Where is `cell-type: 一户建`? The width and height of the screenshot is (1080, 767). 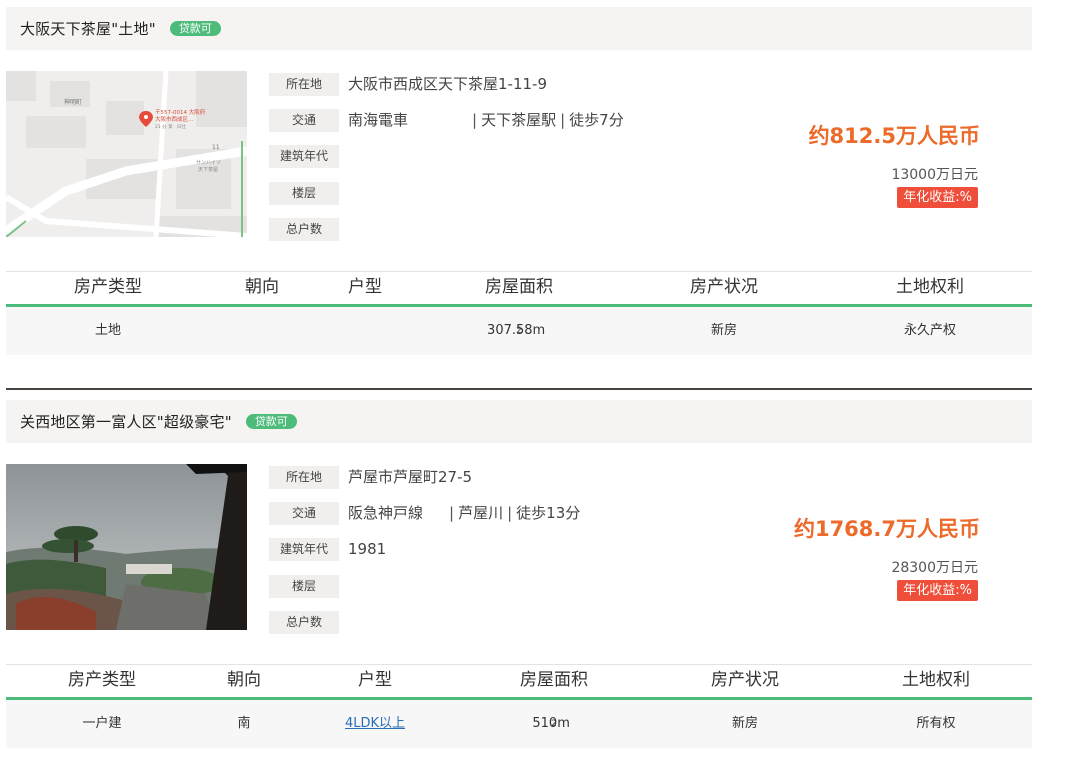
cell-type: 一户建 is located at coordinates (102, 723).